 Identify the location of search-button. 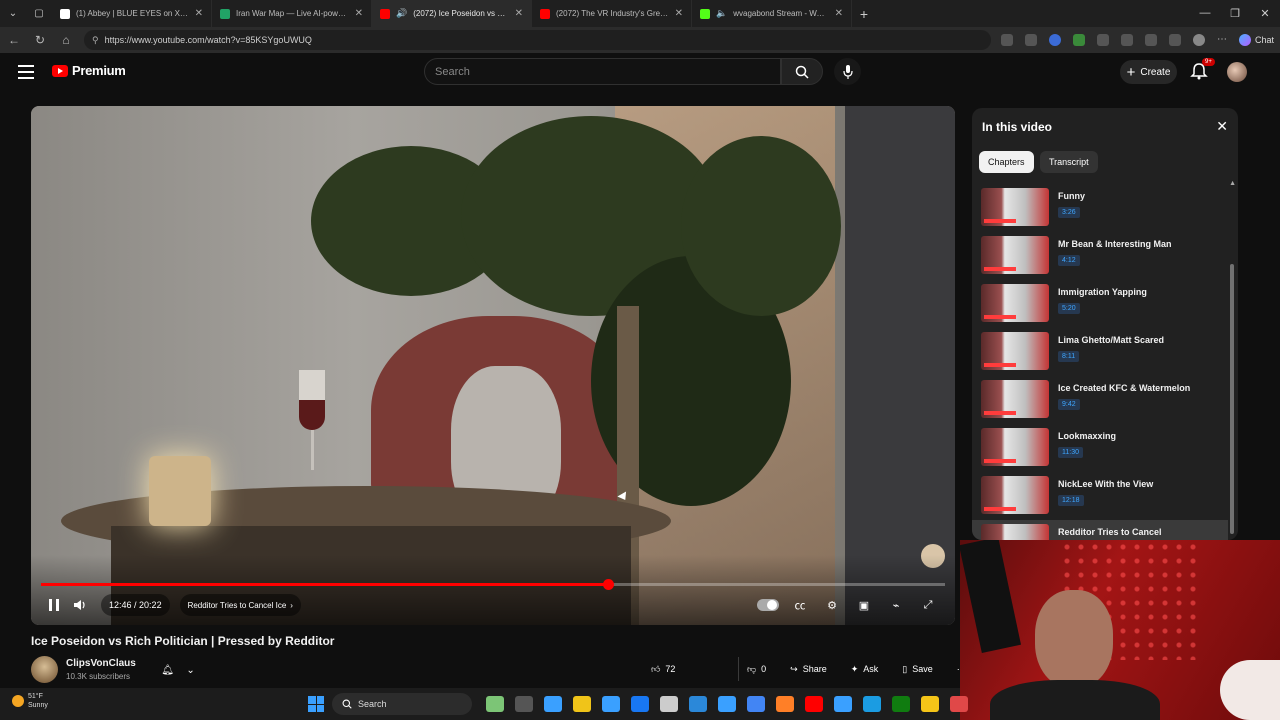
(802, 71).